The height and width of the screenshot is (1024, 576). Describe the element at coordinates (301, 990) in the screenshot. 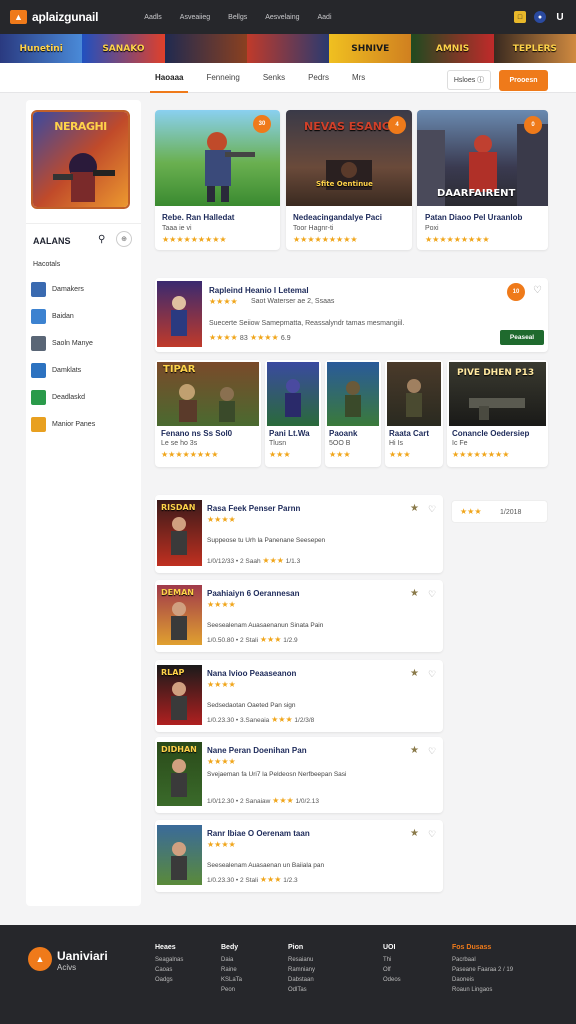

I see `footer-link: OdlTas` at that location.